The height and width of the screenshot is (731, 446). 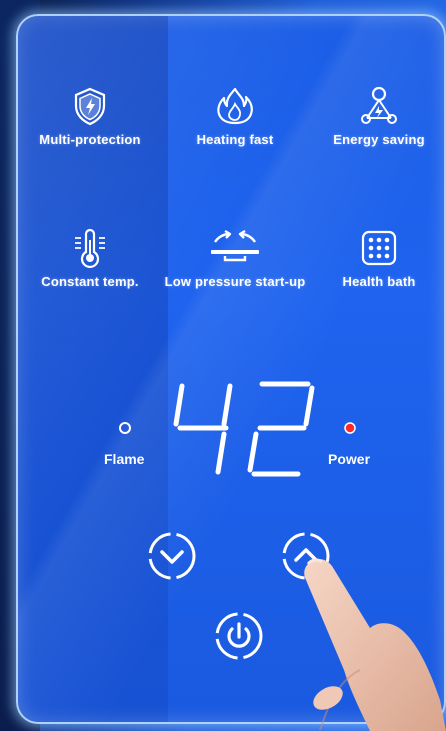 I want to click on temperature-display: 42, so click(x=248, y=428).